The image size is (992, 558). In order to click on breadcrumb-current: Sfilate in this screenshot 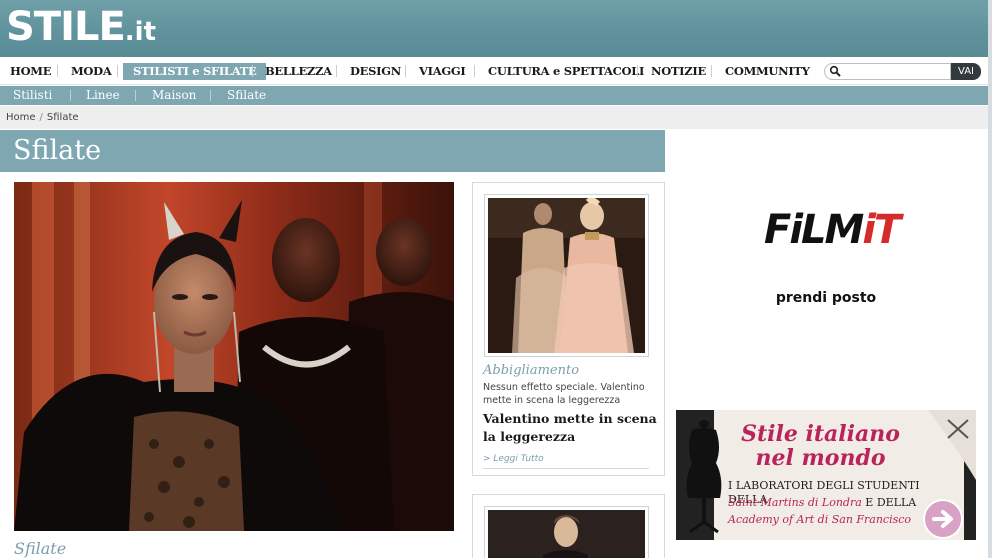, I will do `click(62, 117)`.